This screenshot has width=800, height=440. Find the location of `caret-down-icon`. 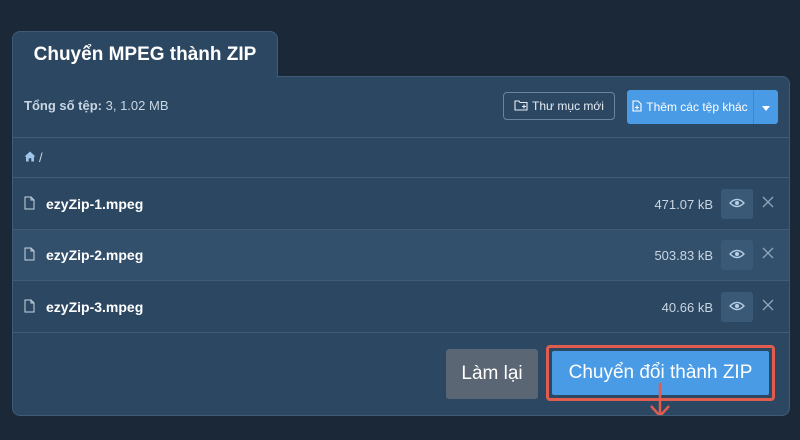

caret-down-icon is located at coordinates (766, 107).